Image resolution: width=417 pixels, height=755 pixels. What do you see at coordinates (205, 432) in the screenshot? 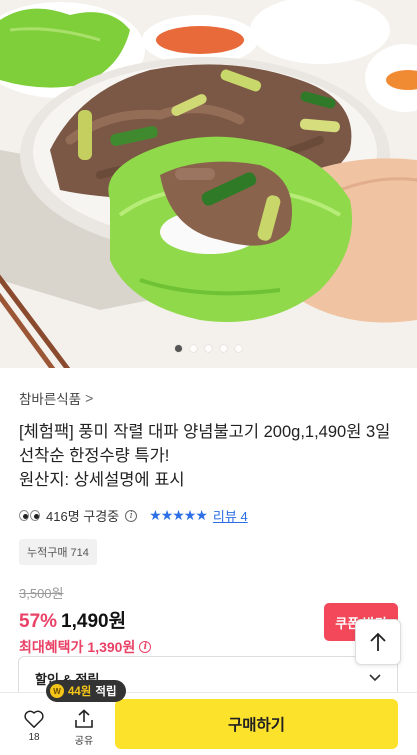
I see `title-line: [체험팩] 풍미 작렬 대파 양념불고기 200g,1,490원 3일` at bounding box center [205, 432].